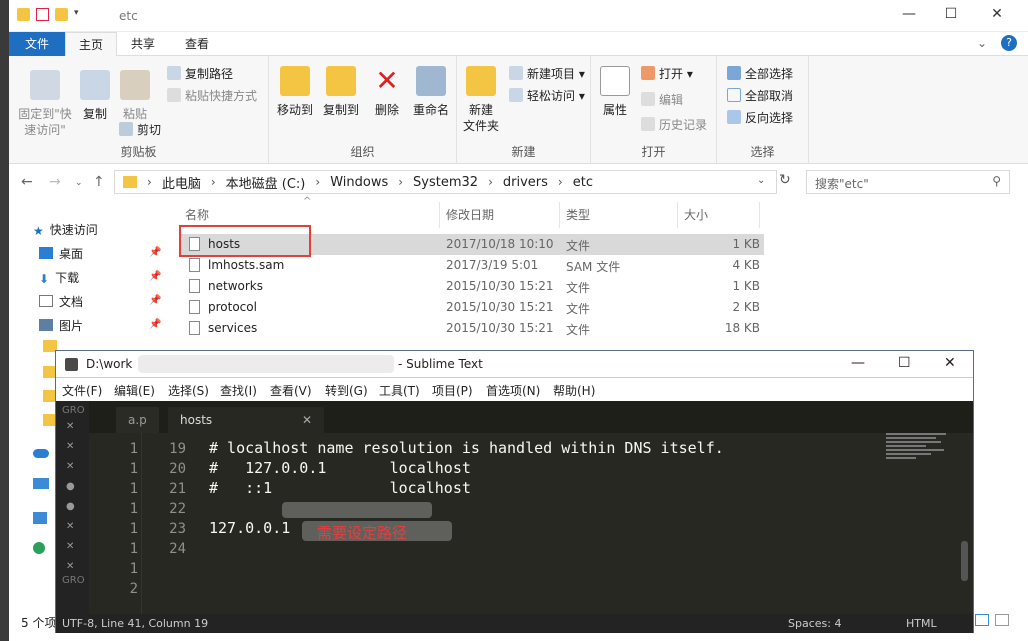  I want to click on crumb-etc: etc, so click(583, 182).